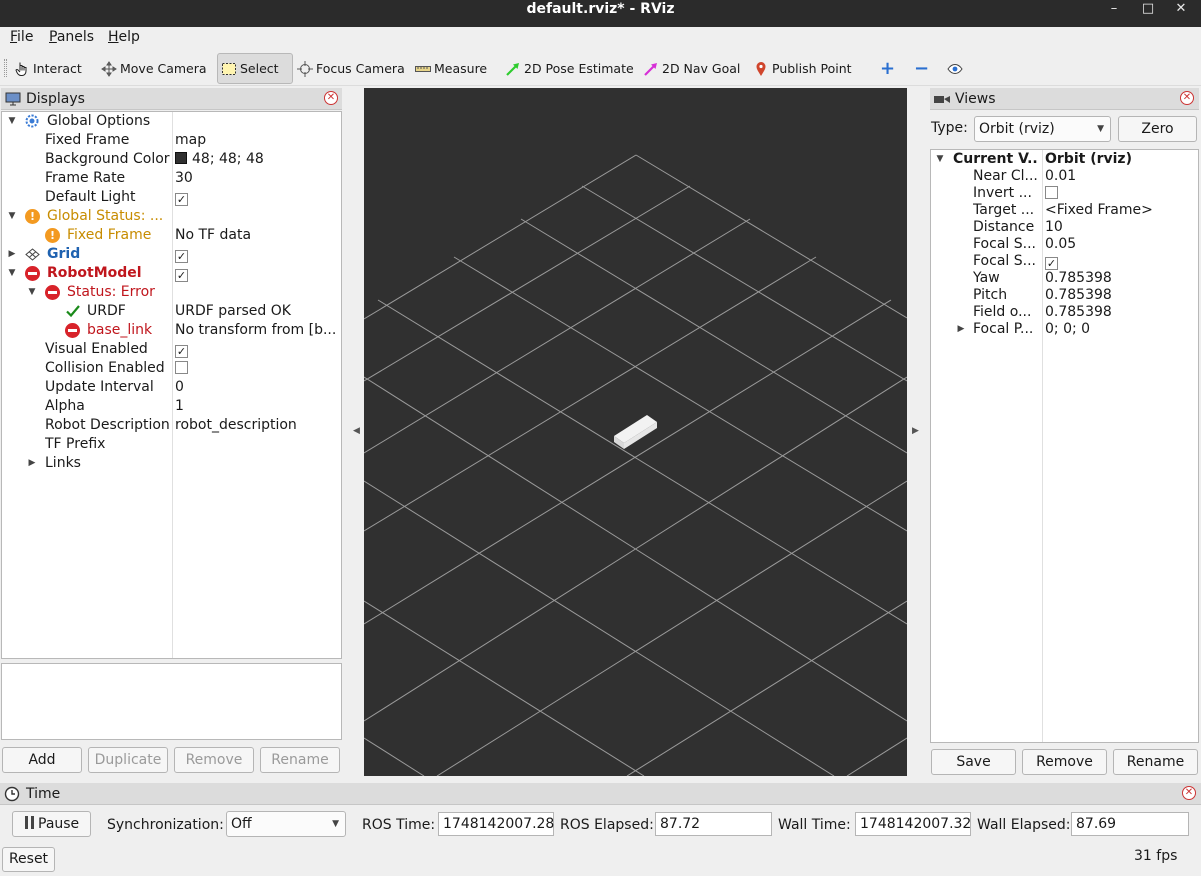  What do you see at coordinates (255, 68) in the screenshot?
I see `select-tool: Select` at bounding box center [255, 68].